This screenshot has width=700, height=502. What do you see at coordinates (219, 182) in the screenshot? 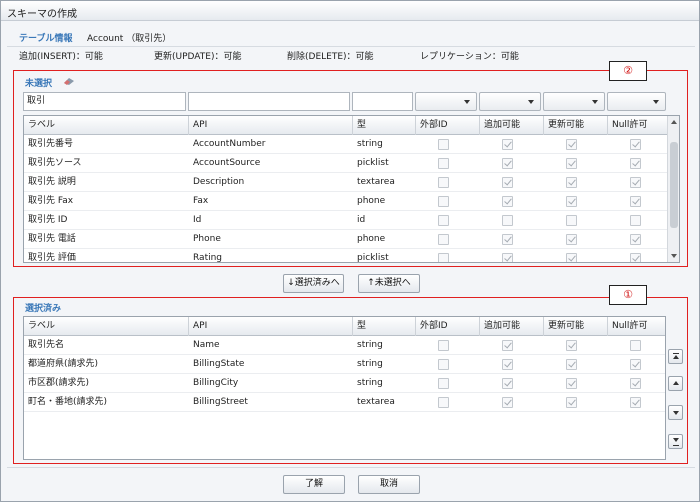
I see `api-cell: Description` at bounding box center [219, 182].